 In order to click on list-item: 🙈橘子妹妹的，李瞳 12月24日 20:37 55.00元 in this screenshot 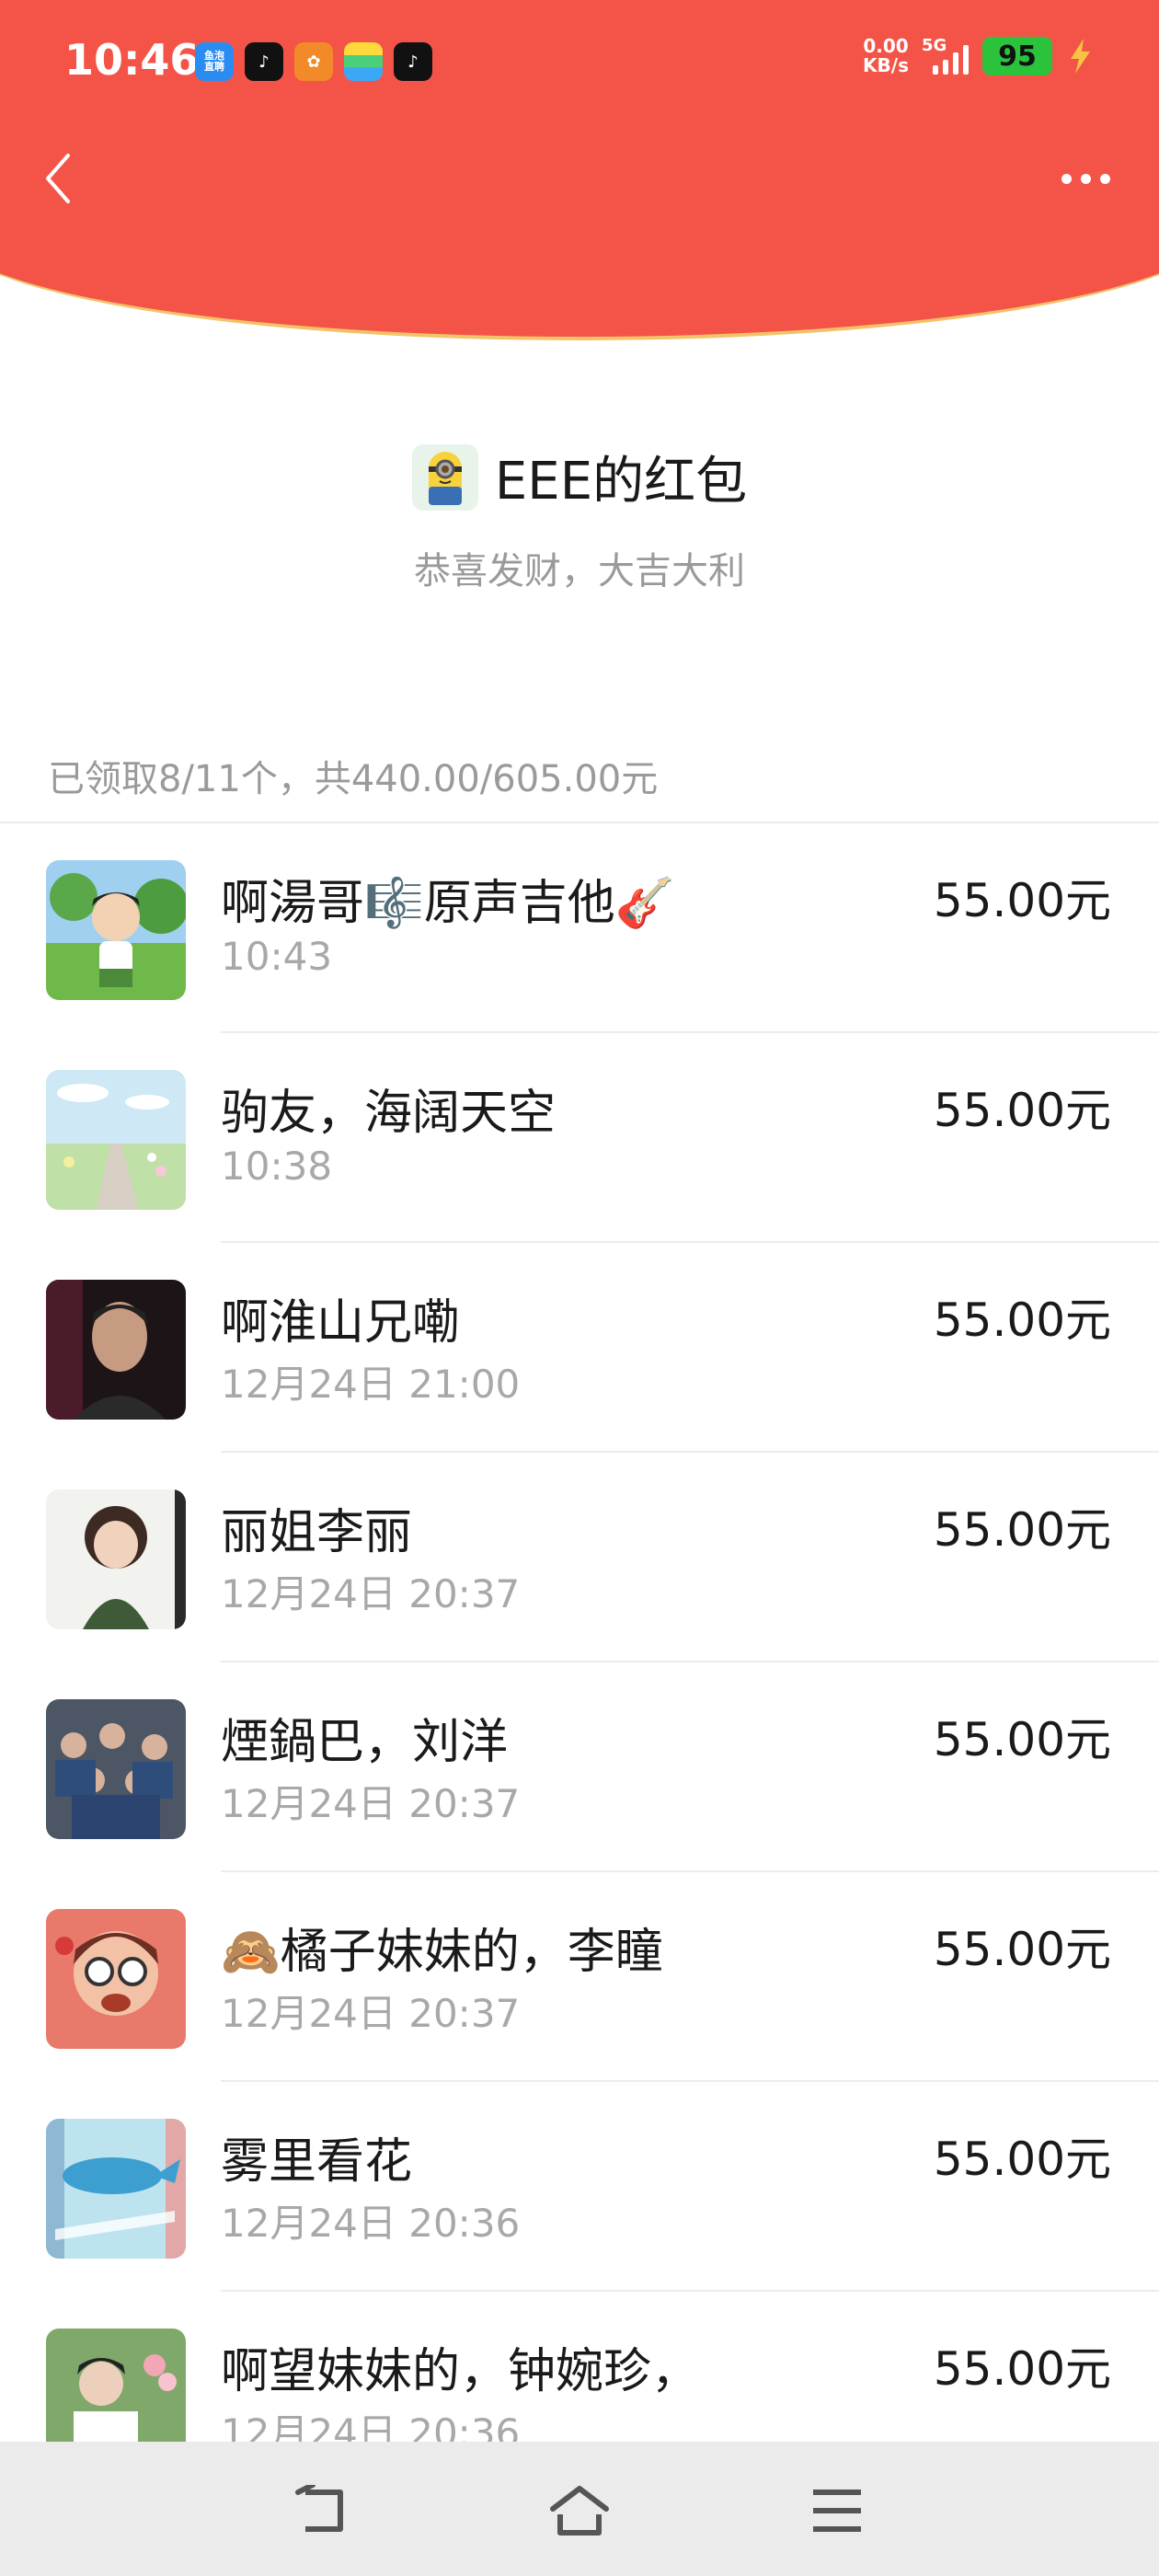, I will do `click(579, 1977)`.